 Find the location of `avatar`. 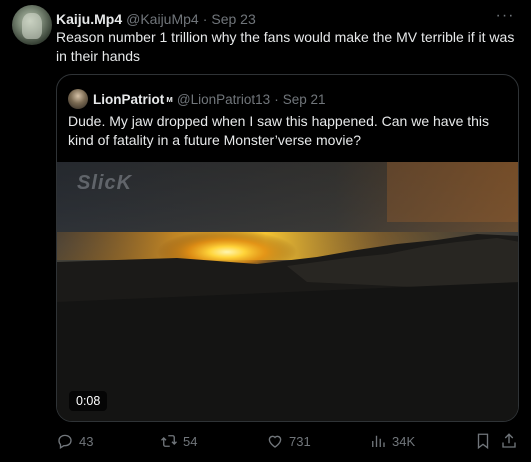

avatar is located at coordinates (32, 25).